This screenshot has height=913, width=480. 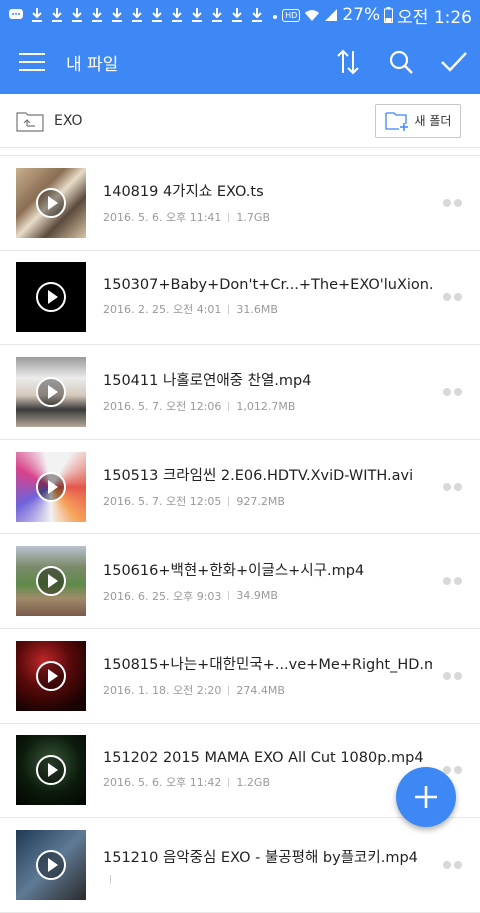 What do you see at coordinates (433, 121) in the screenshot?
I see `new-folder-label: 새 폴더` at bounding box center [433, 121].